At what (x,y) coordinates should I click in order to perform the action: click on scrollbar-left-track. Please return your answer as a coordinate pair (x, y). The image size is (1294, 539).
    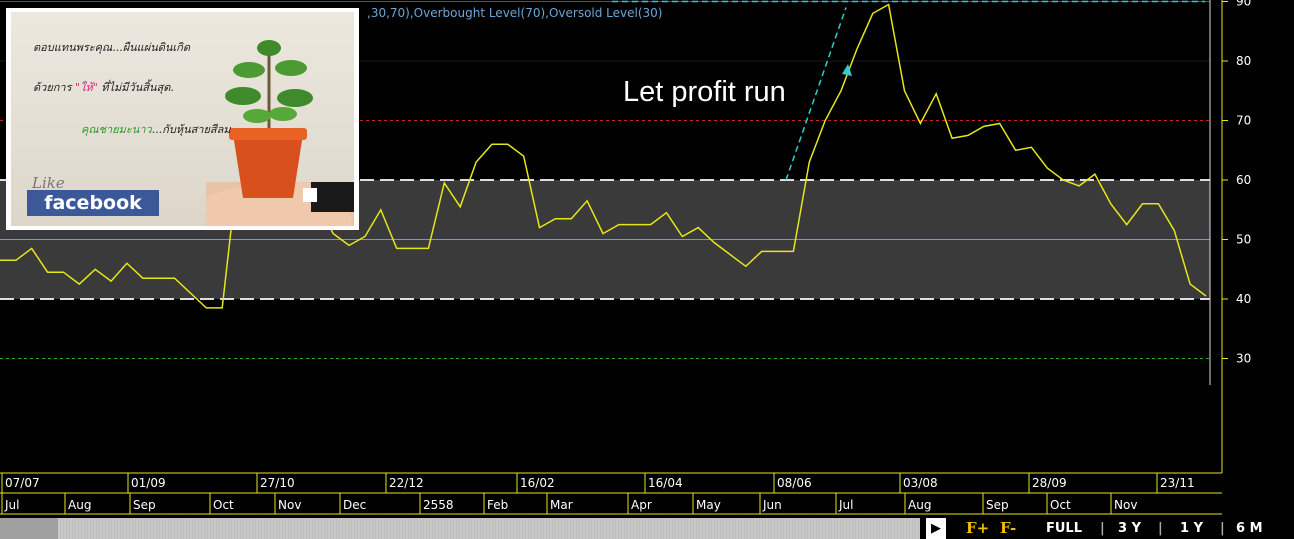
    Looking at the image, I should click on (29, 528).